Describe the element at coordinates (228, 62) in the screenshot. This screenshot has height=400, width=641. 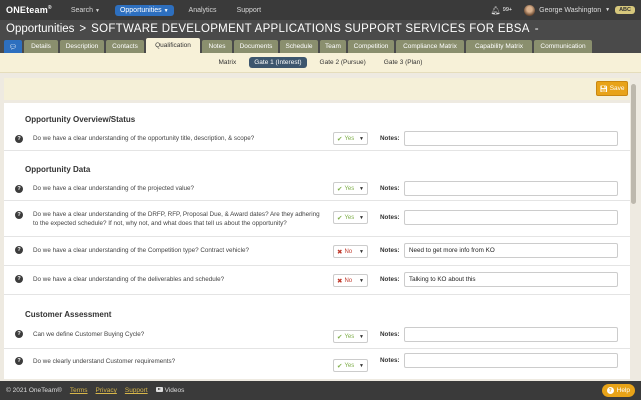
I see `subtab-matrix: Matrix` at that location.